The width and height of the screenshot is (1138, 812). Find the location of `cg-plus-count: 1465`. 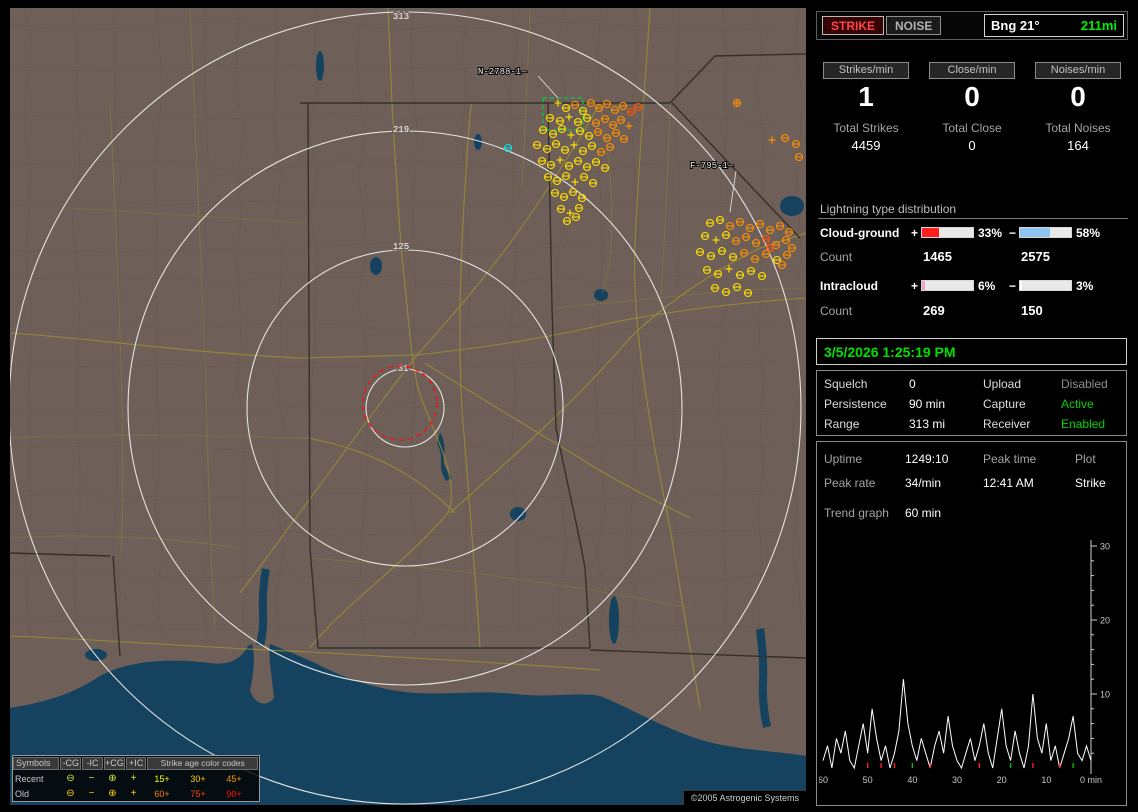

cg-plus-count: 1465 is located at coordinates (937, 256).